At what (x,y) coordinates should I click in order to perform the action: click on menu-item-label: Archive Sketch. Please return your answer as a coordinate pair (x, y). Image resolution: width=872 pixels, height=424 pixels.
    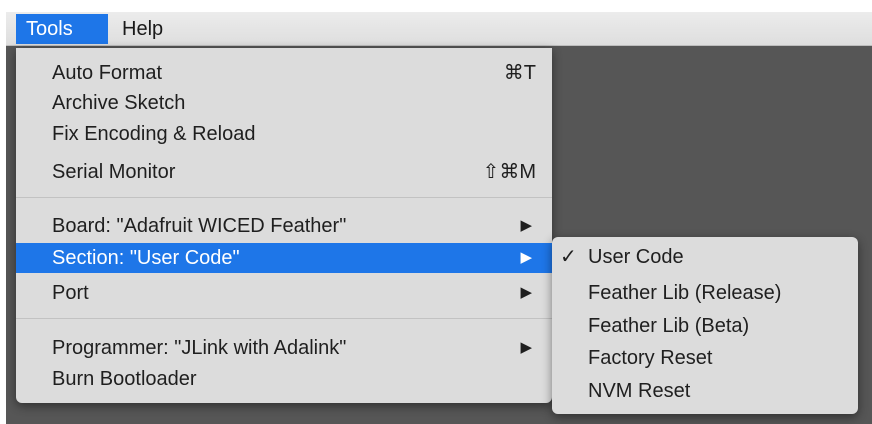
    Looking at the image, I should click on (119, 103).